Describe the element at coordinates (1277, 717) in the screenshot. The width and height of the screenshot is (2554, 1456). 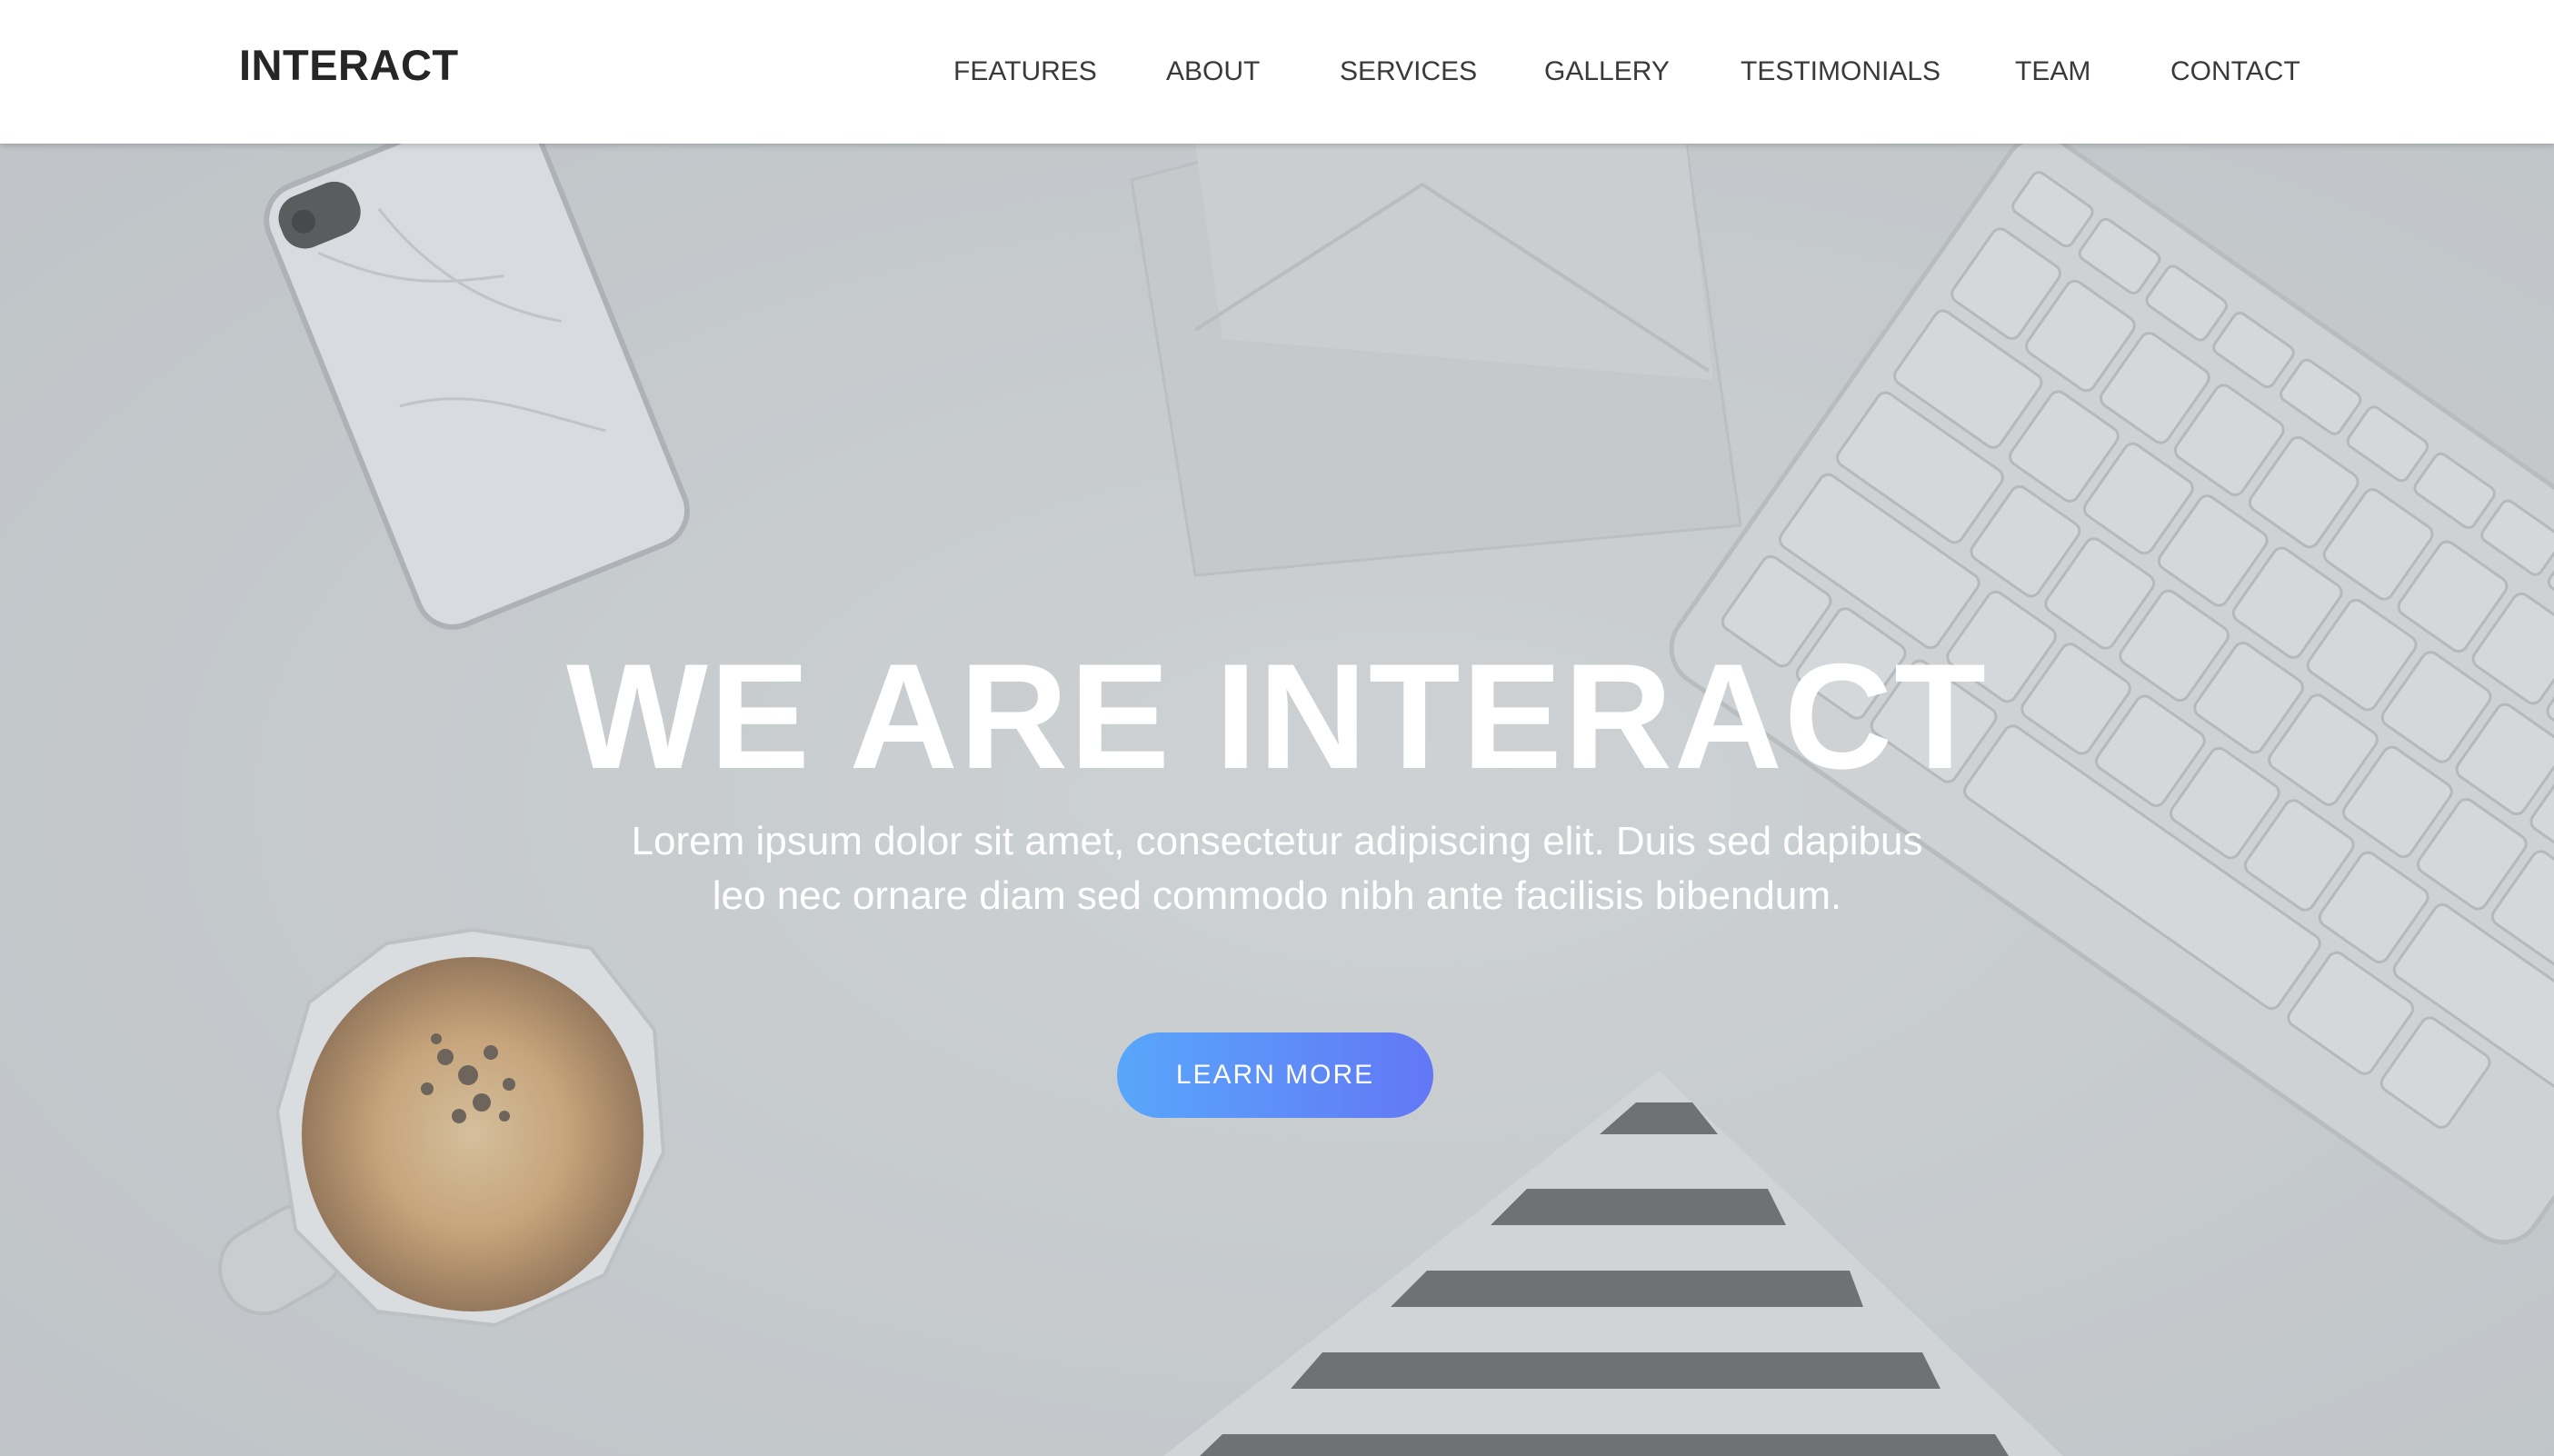
I see `hero-title: WE ARE INTERACT` at that location.